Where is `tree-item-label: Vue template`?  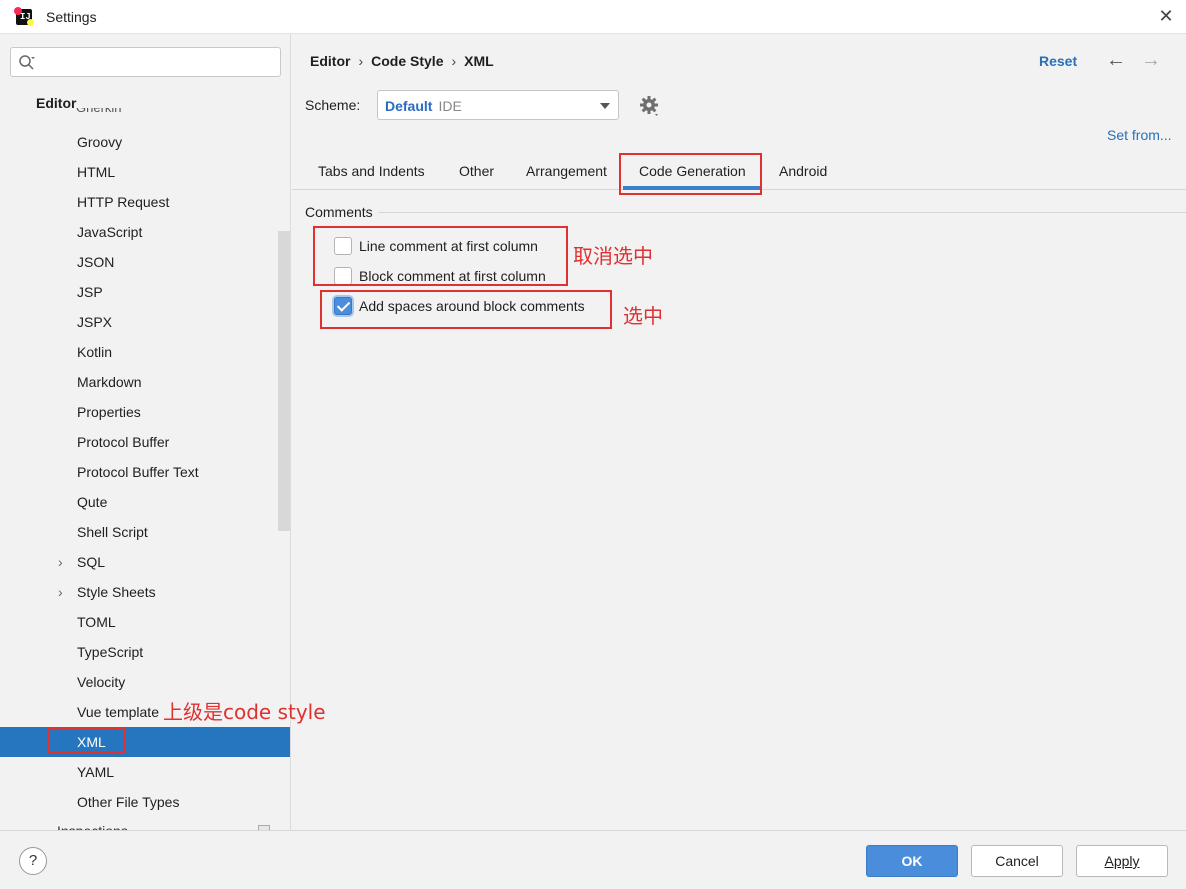 tree-item-label: Vue template is located at coordinates (118, 712).